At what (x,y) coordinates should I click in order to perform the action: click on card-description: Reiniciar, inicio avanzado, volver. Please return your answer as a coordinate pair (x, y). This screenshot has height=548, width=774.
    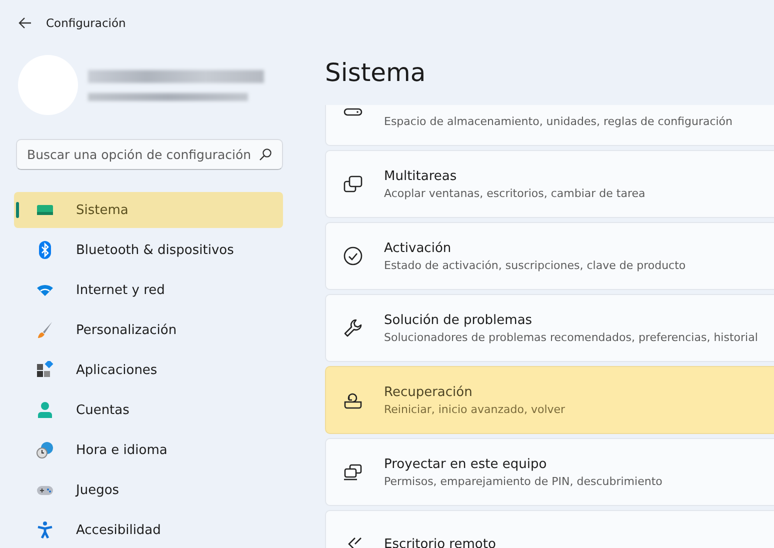
    Looking at the image, I should click on (475, 409).